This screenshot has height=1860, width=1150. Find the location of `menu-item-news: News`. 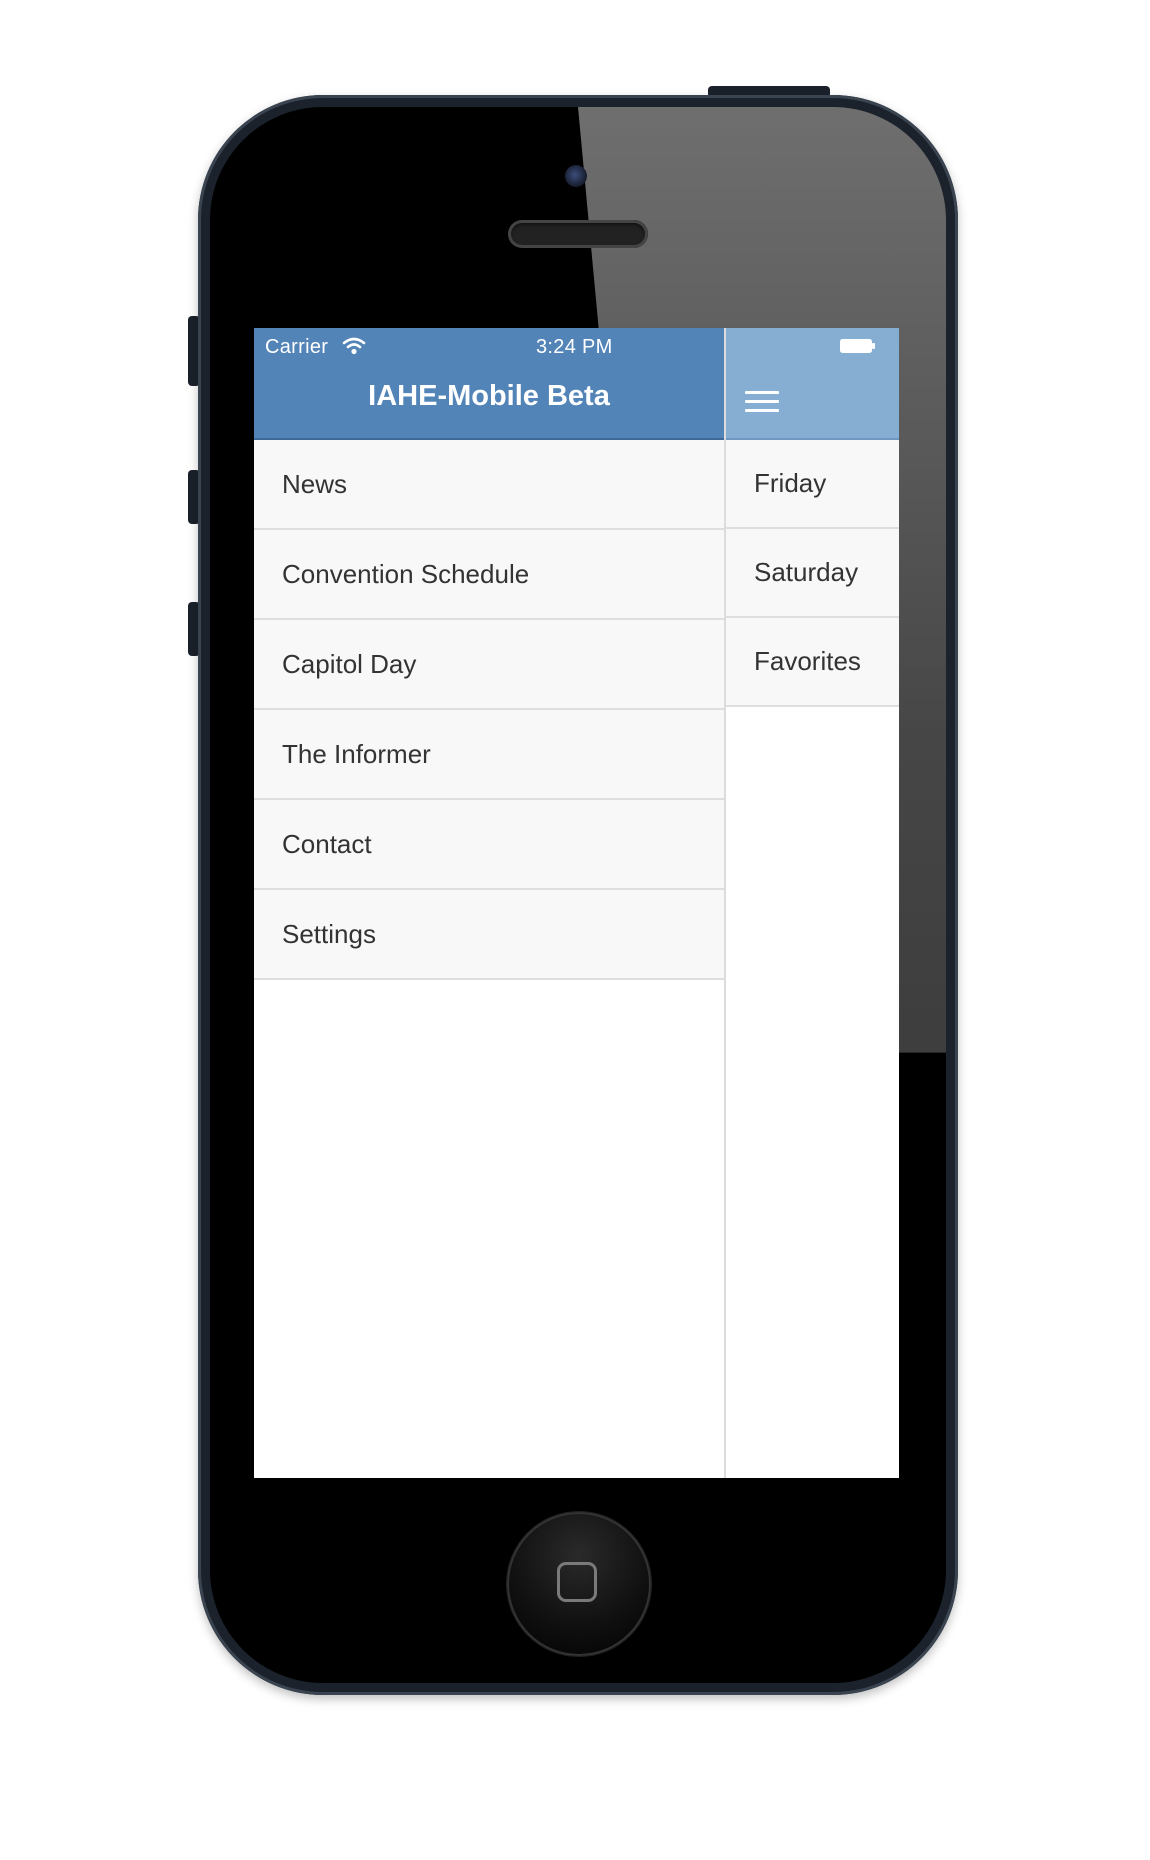

menu-item-news: News is located at coordinates (489, 485).